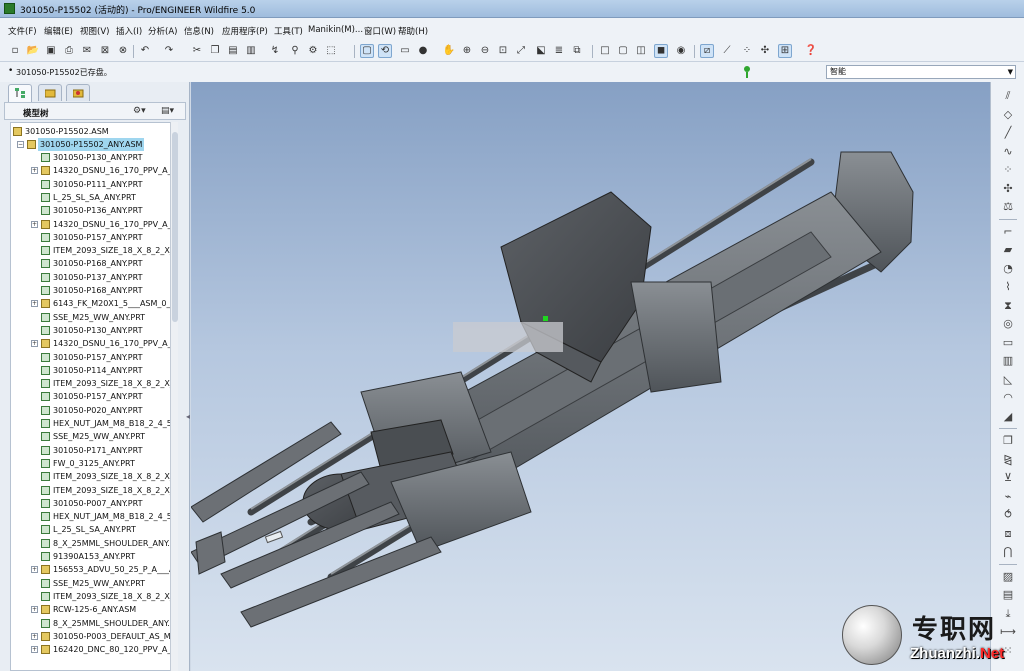  I want to click on round-icon: ◠, so click(1008, 398).